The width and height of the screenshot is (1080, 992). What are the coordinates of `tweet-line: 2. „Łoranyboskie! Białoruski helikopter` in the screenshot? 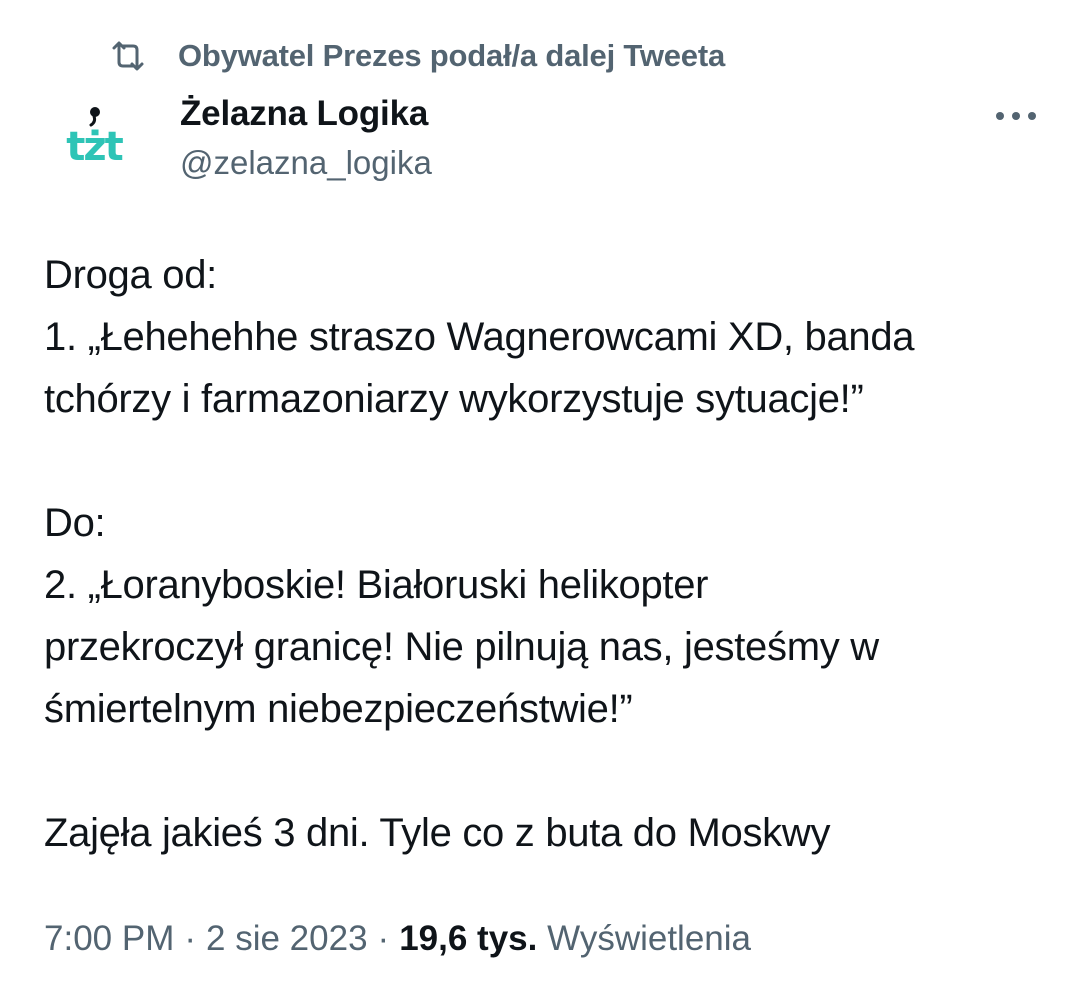 It's located at (376, 585).